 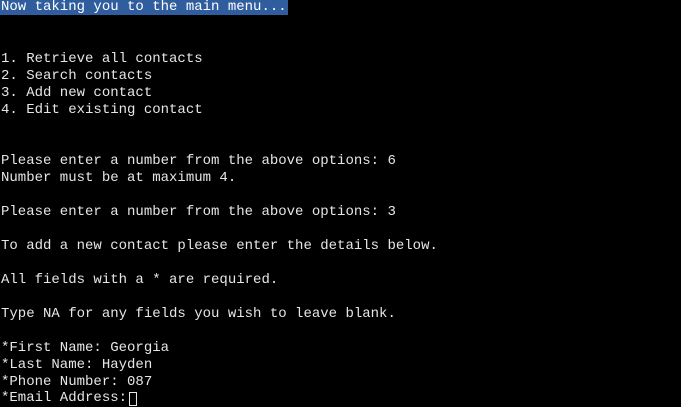 What do you see at coordinates (133, 398) in the screenshot?
I see `text-cursor` at bounding box center [133, 398].